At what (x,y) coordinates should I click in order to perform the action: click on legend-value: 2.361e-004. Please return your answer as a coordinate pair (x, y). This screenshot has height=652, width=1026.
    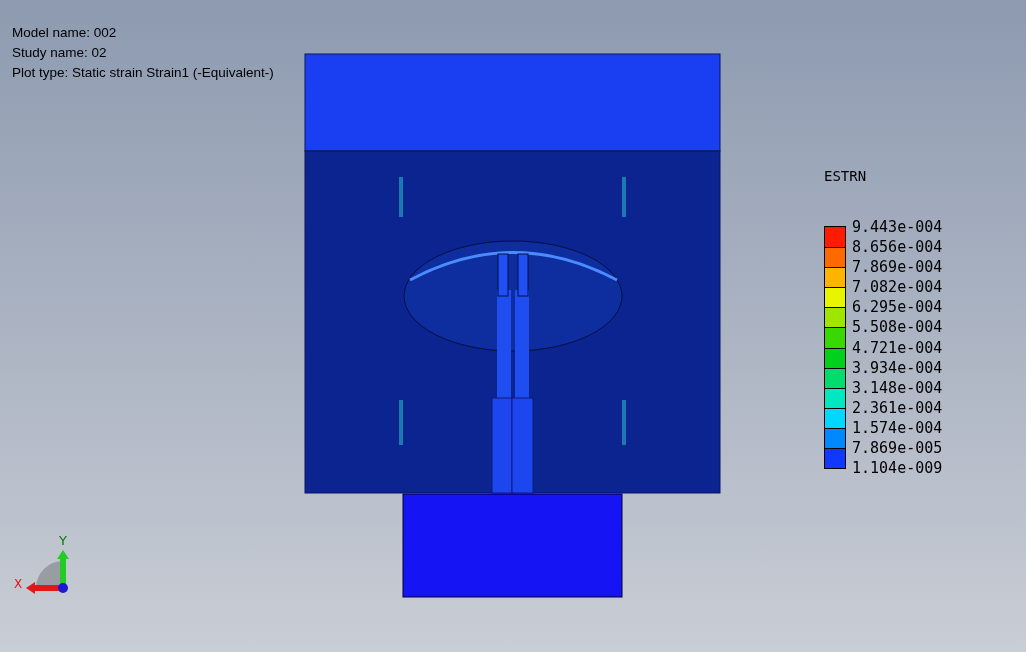
    Looking at the image, I should click on (897, 407).